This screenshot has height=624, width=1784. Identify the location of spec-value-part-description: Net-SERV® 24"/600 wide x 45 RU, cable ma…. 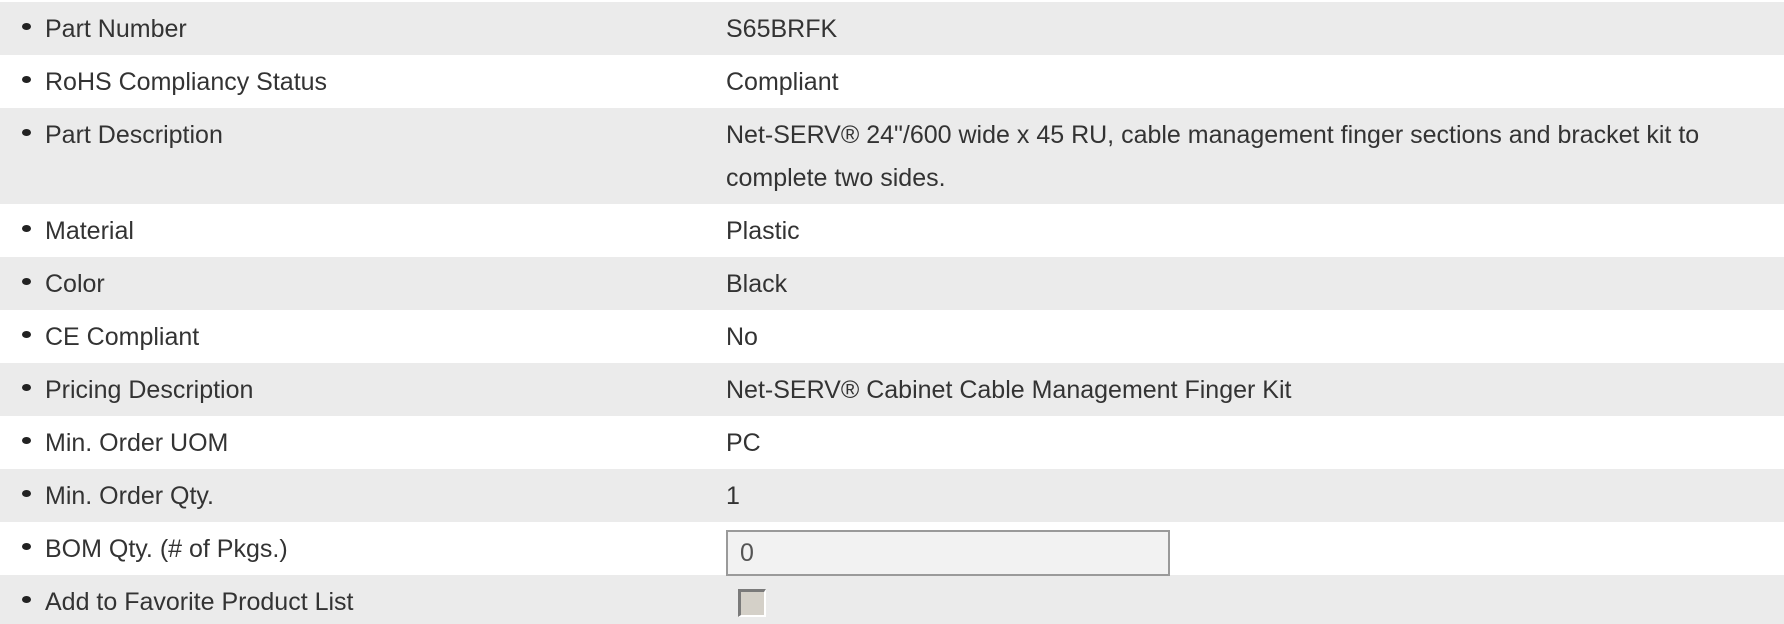
(1213, 156).